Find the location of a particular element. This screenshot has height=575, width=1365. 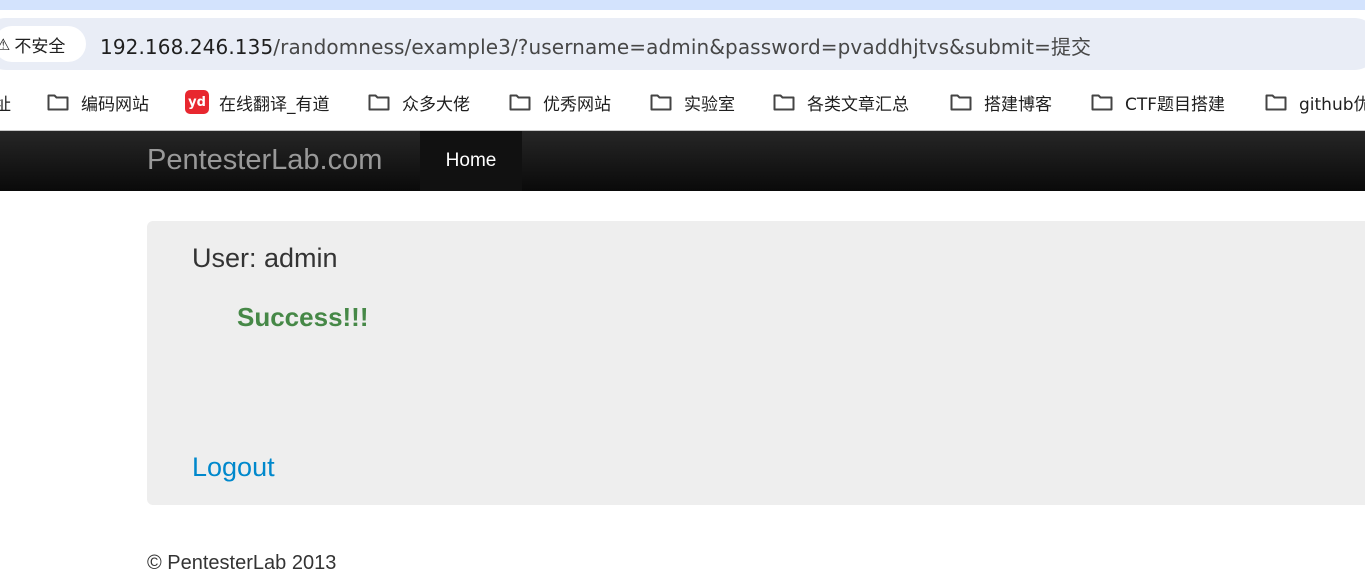

warning-icon: ⚠ is located at coordinates (5, 44).